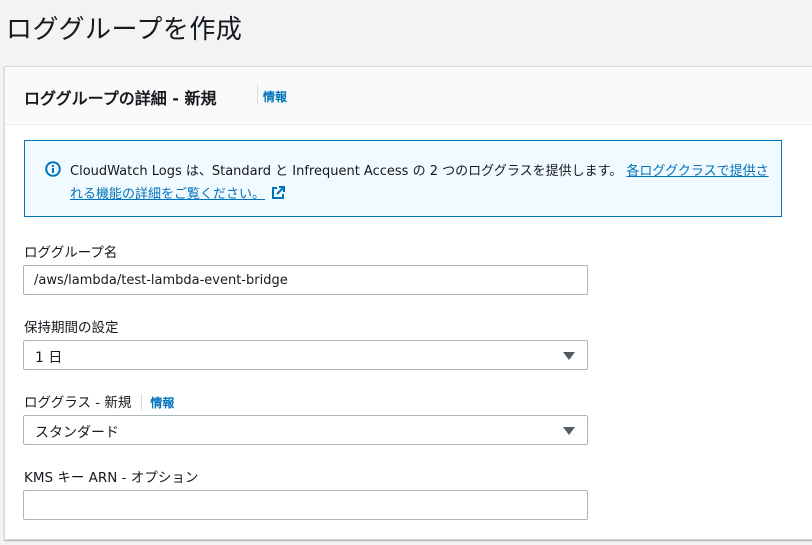 The width and height of the screenshot is (812, 545). What do you see at coordinates (77, 433) in the screenshot?
I see `log-class-select-value: スタンダード` at bounding box center [77, 433].